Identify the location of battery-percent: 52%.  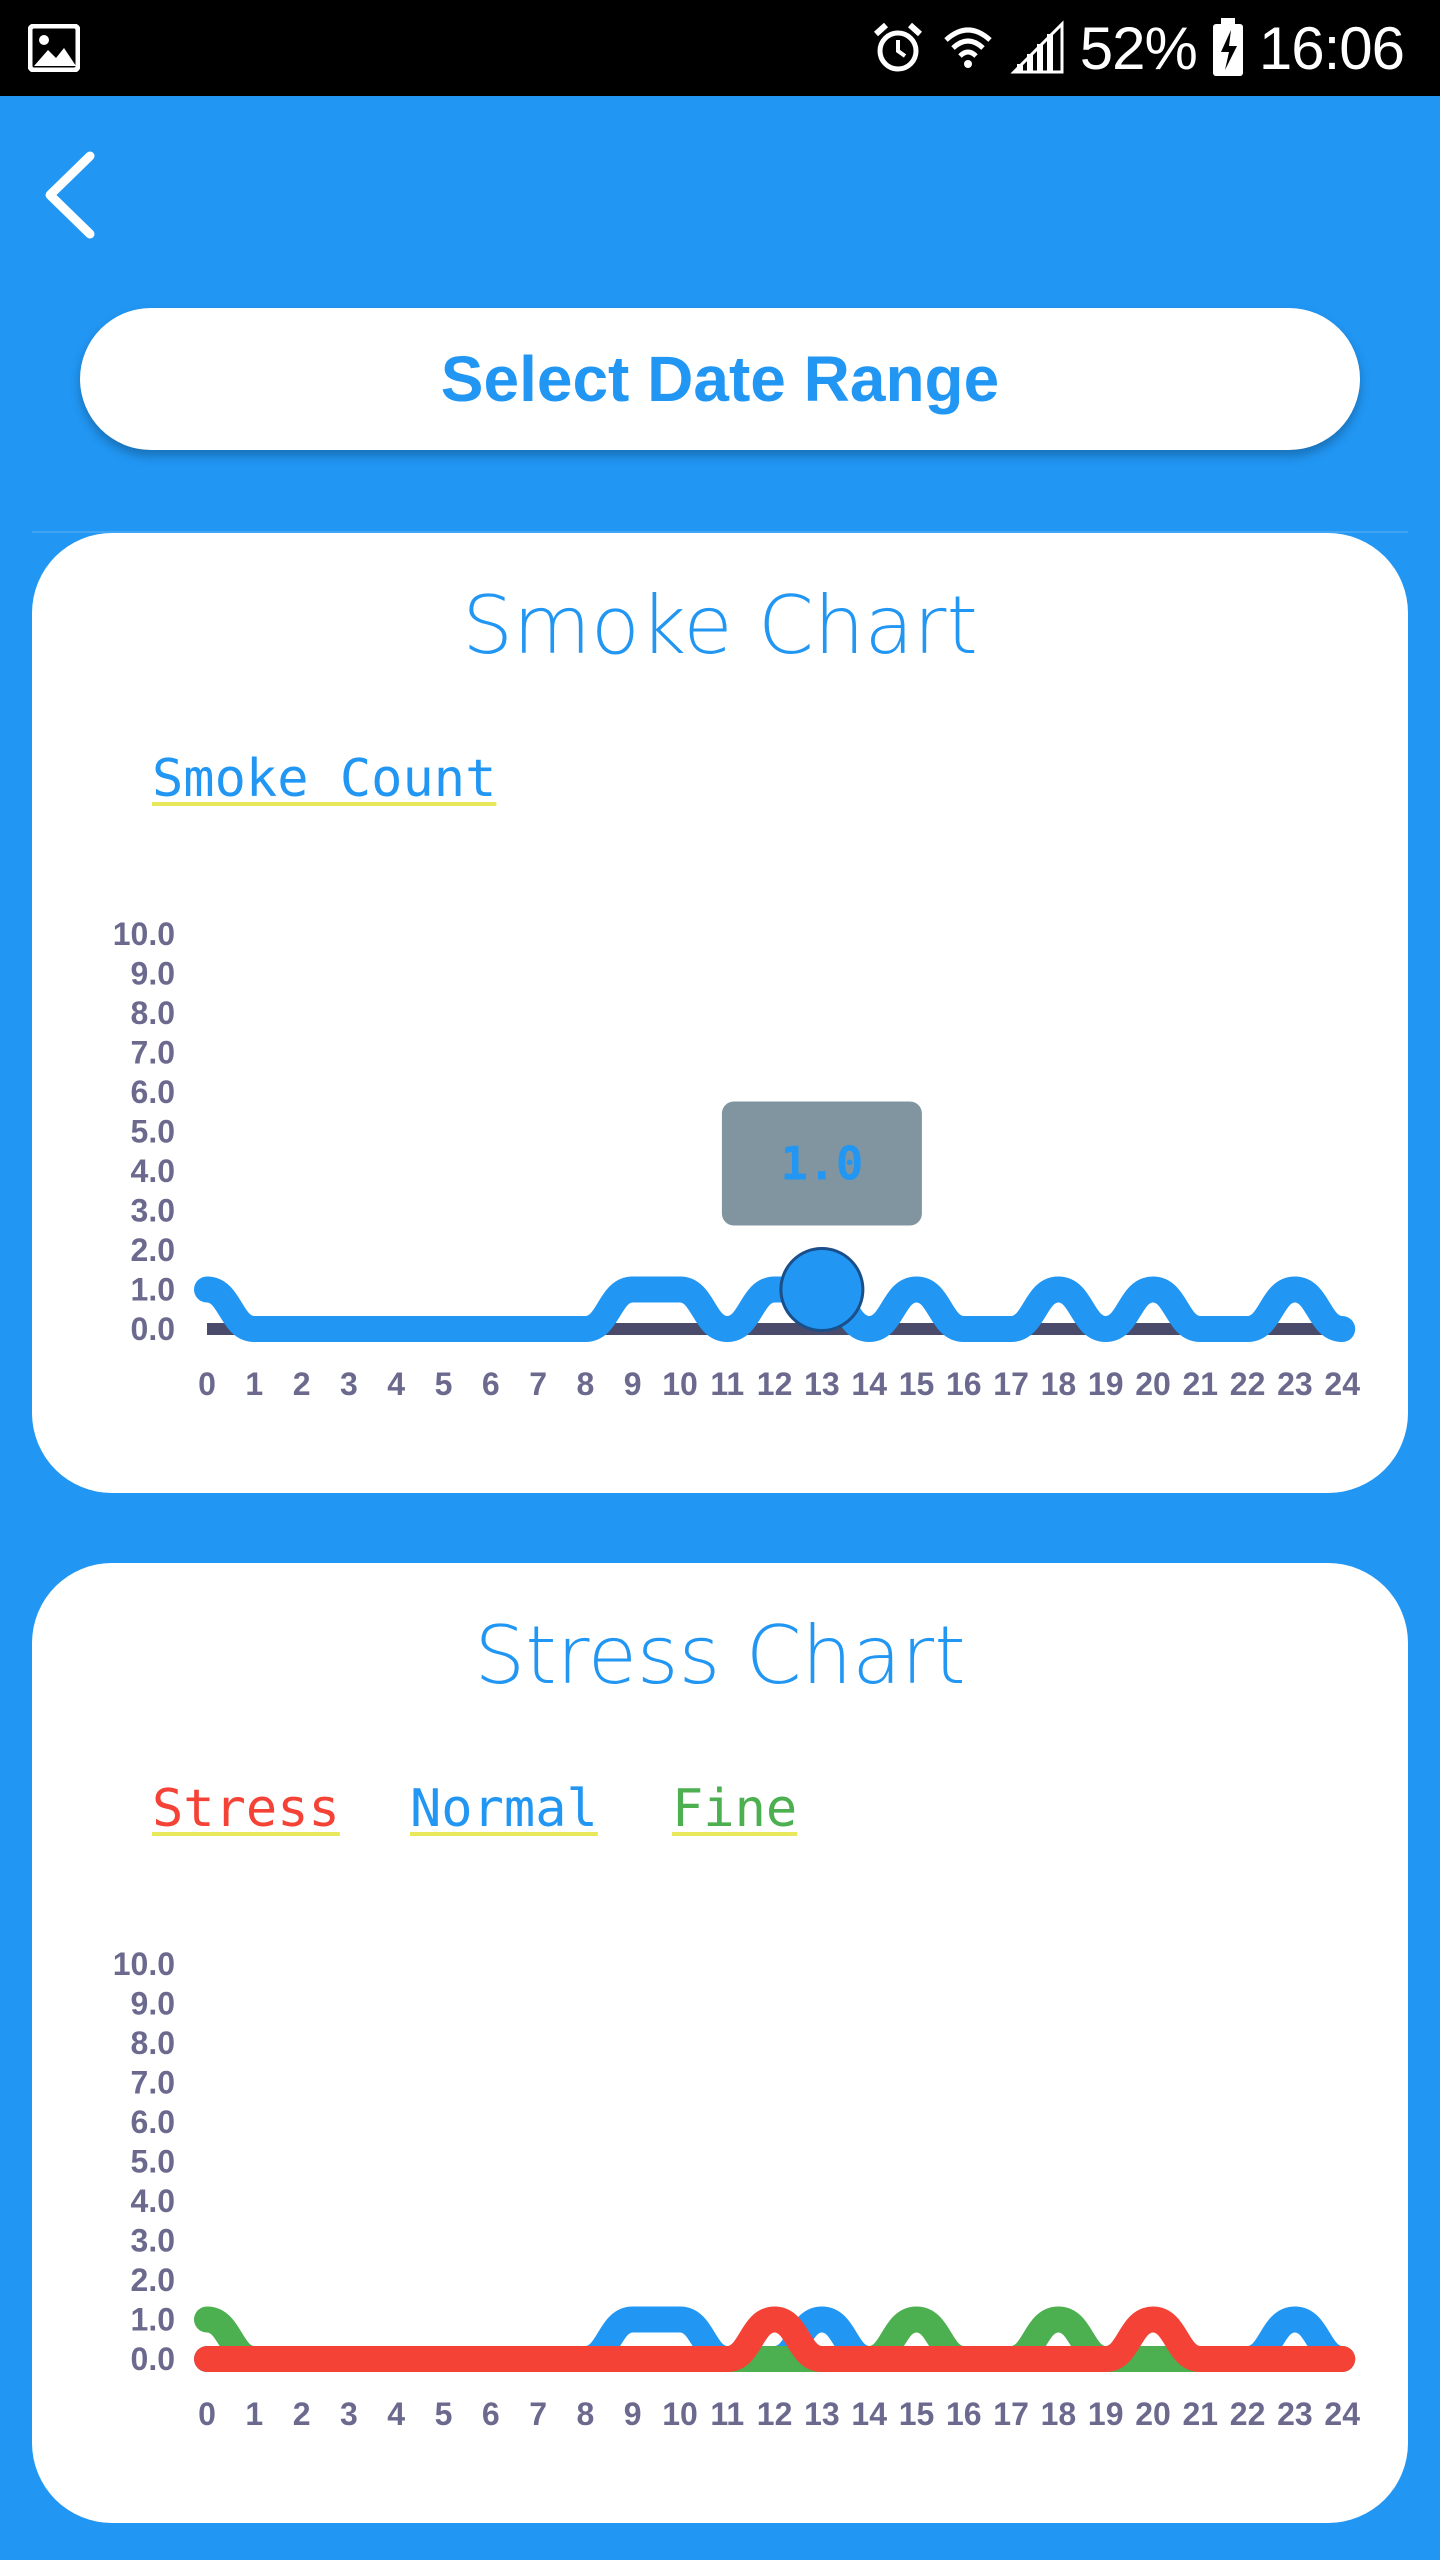
(1138, 48).